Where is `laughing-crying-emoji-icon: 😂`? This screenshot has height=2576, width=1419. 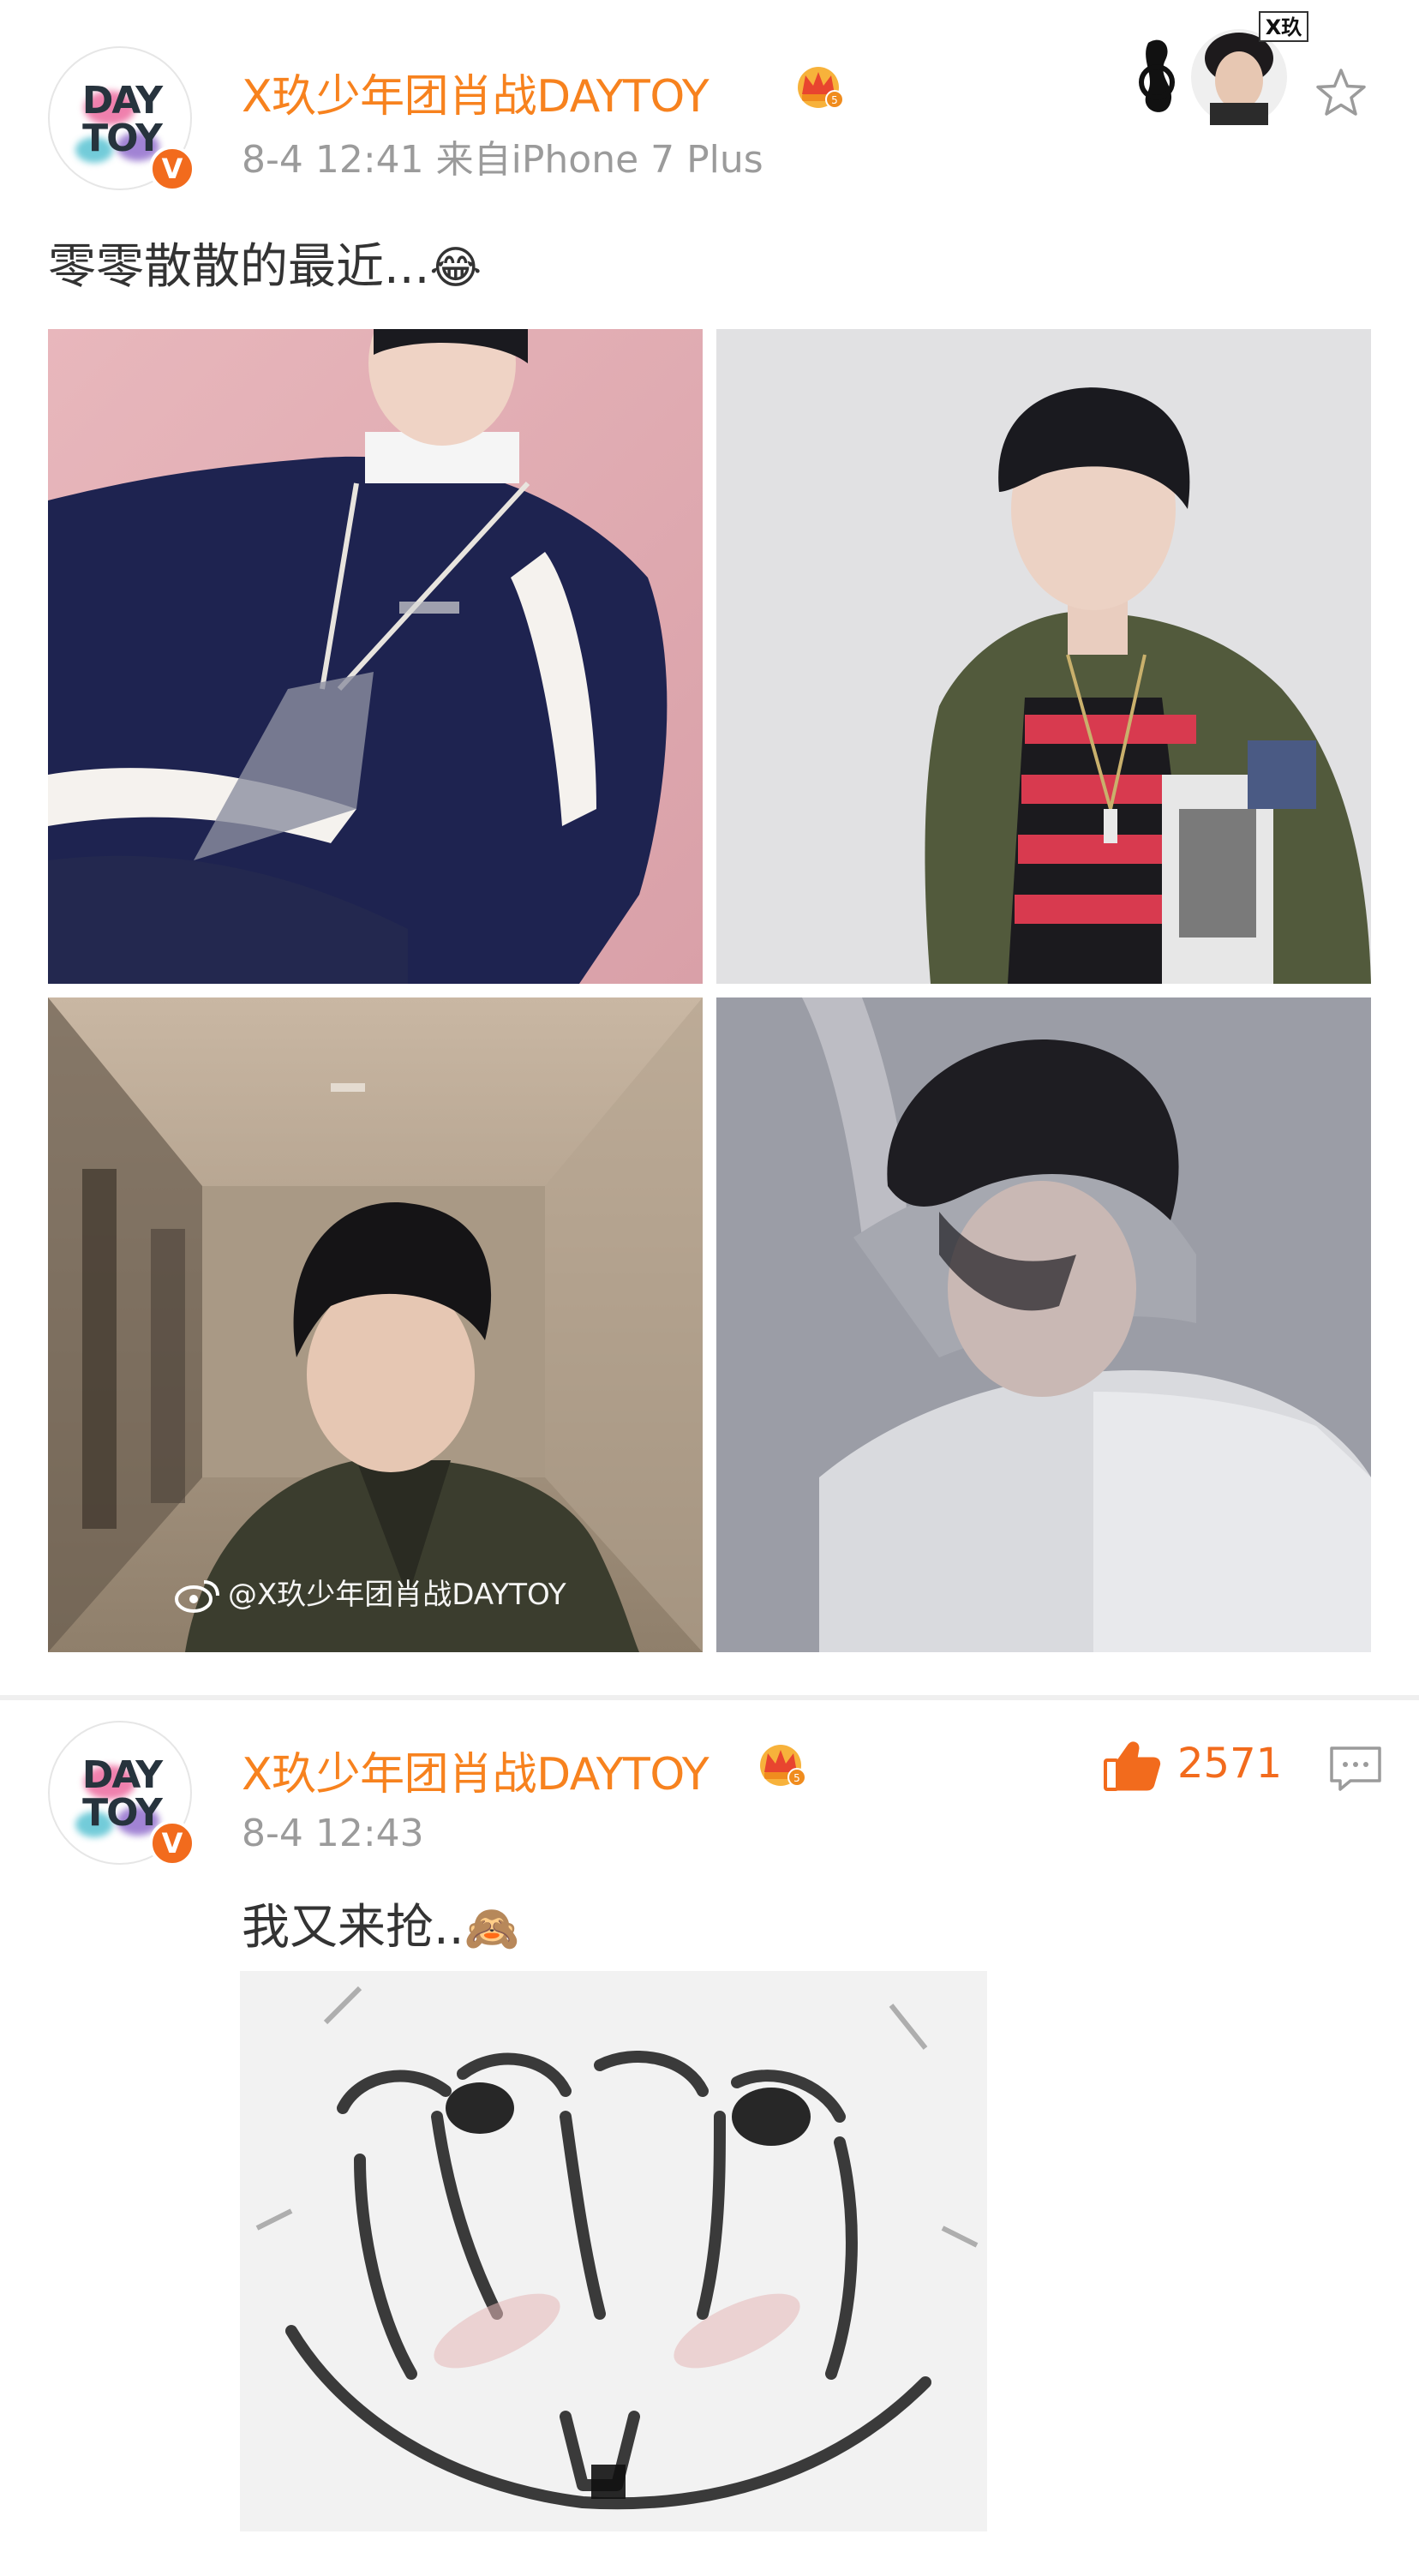 laughing-crying-emoji-icon: 😂 is located at coordinates (455, 268).